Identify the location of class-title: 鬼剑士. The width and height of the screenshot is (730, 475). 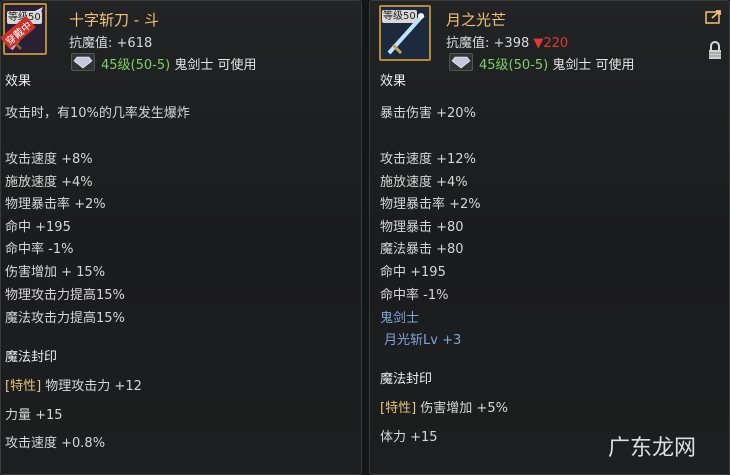
(400, 318).